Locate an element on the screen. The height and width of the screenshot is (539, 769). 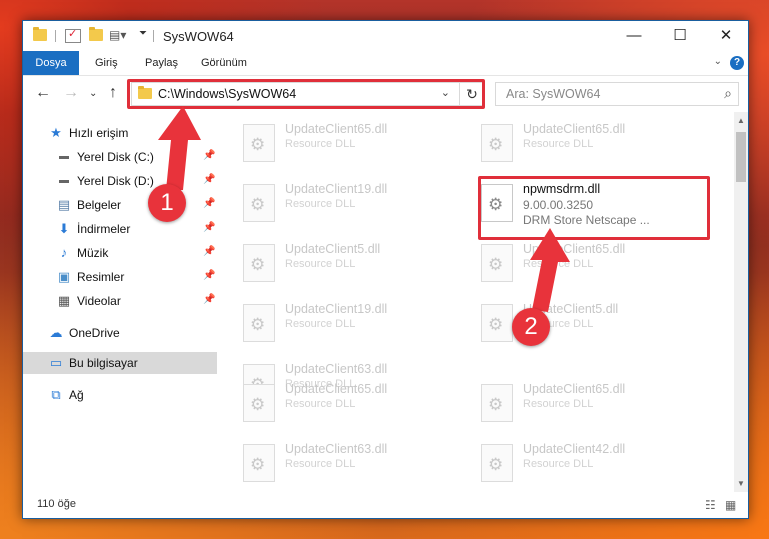
tab-file: Dosya is located at coordinates (51, 63).